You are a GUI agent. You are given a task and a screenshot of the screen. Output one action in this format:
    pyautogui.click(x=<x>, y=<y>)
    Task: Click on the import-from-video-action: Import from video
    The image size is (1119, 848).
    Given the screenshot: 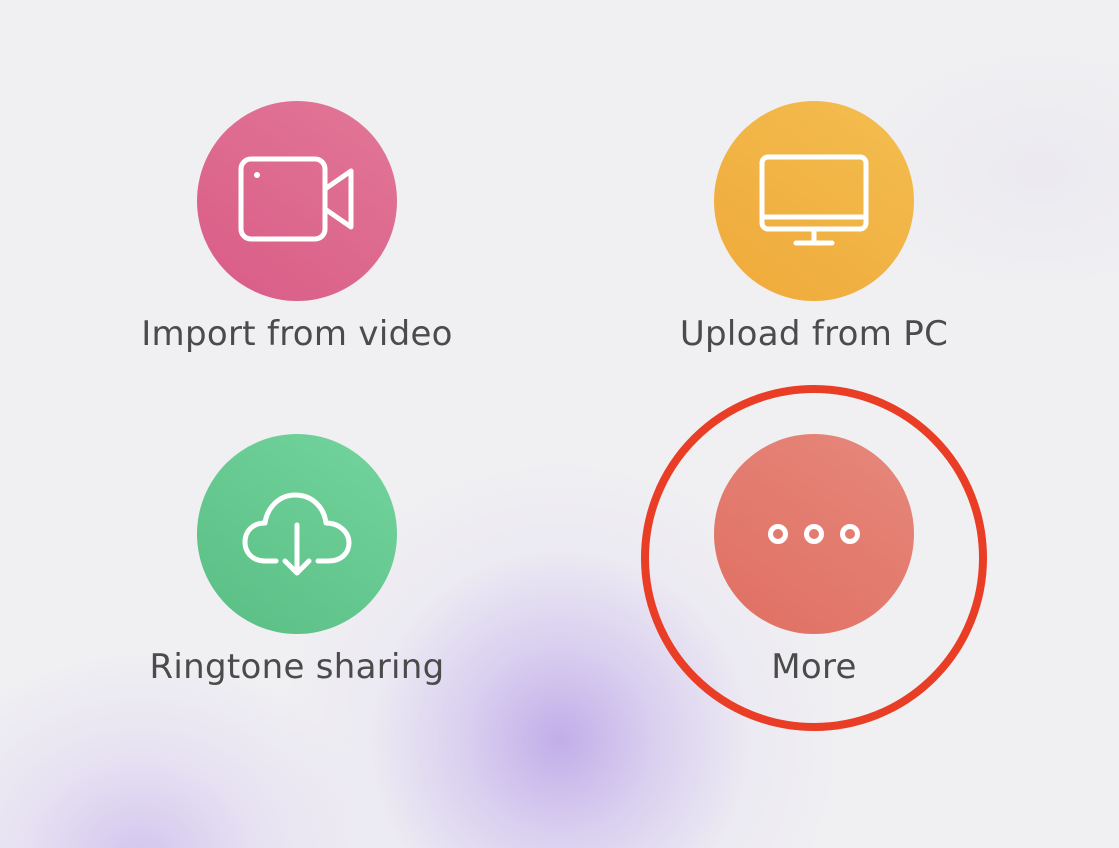 What is the action you would take?
    pyautogui.click(x=297, y=236)
    